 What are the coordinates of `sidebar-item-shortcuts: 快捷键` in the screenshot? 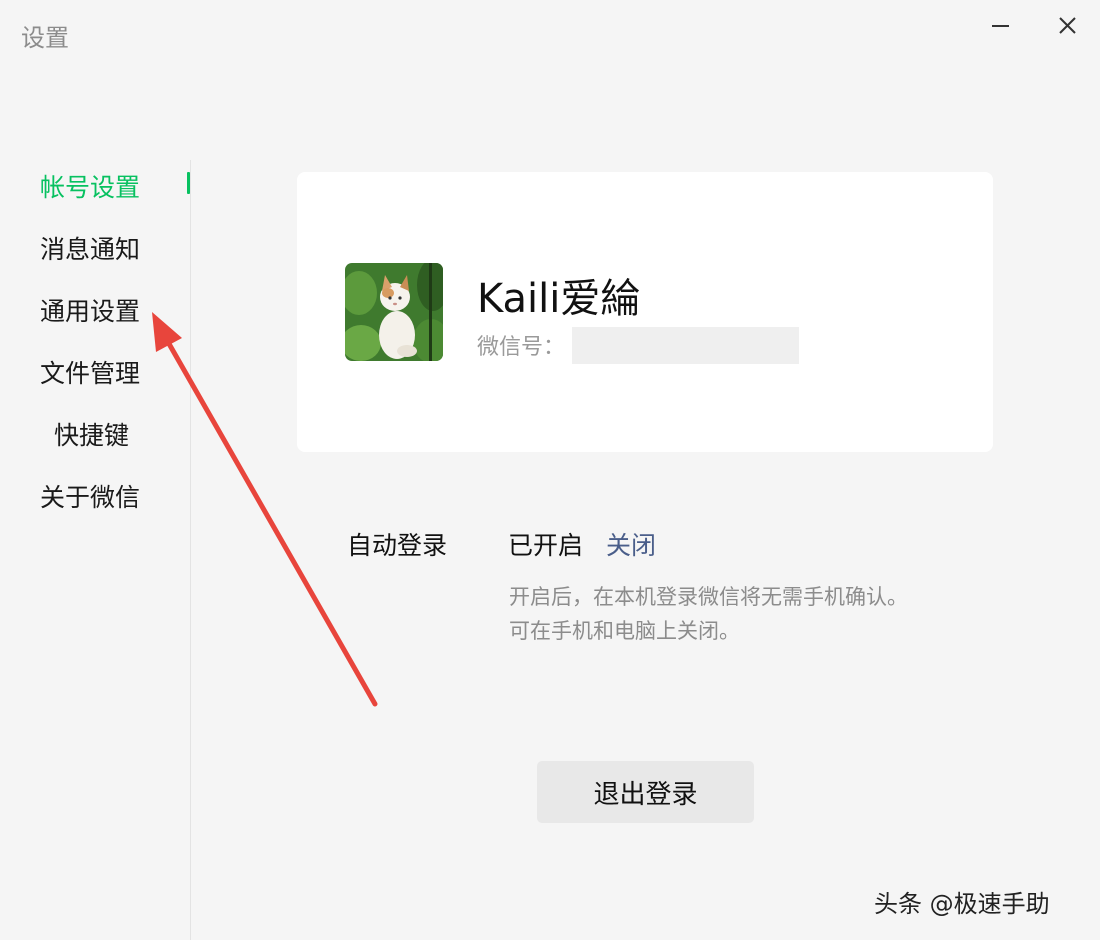 It's located at (91, 434).